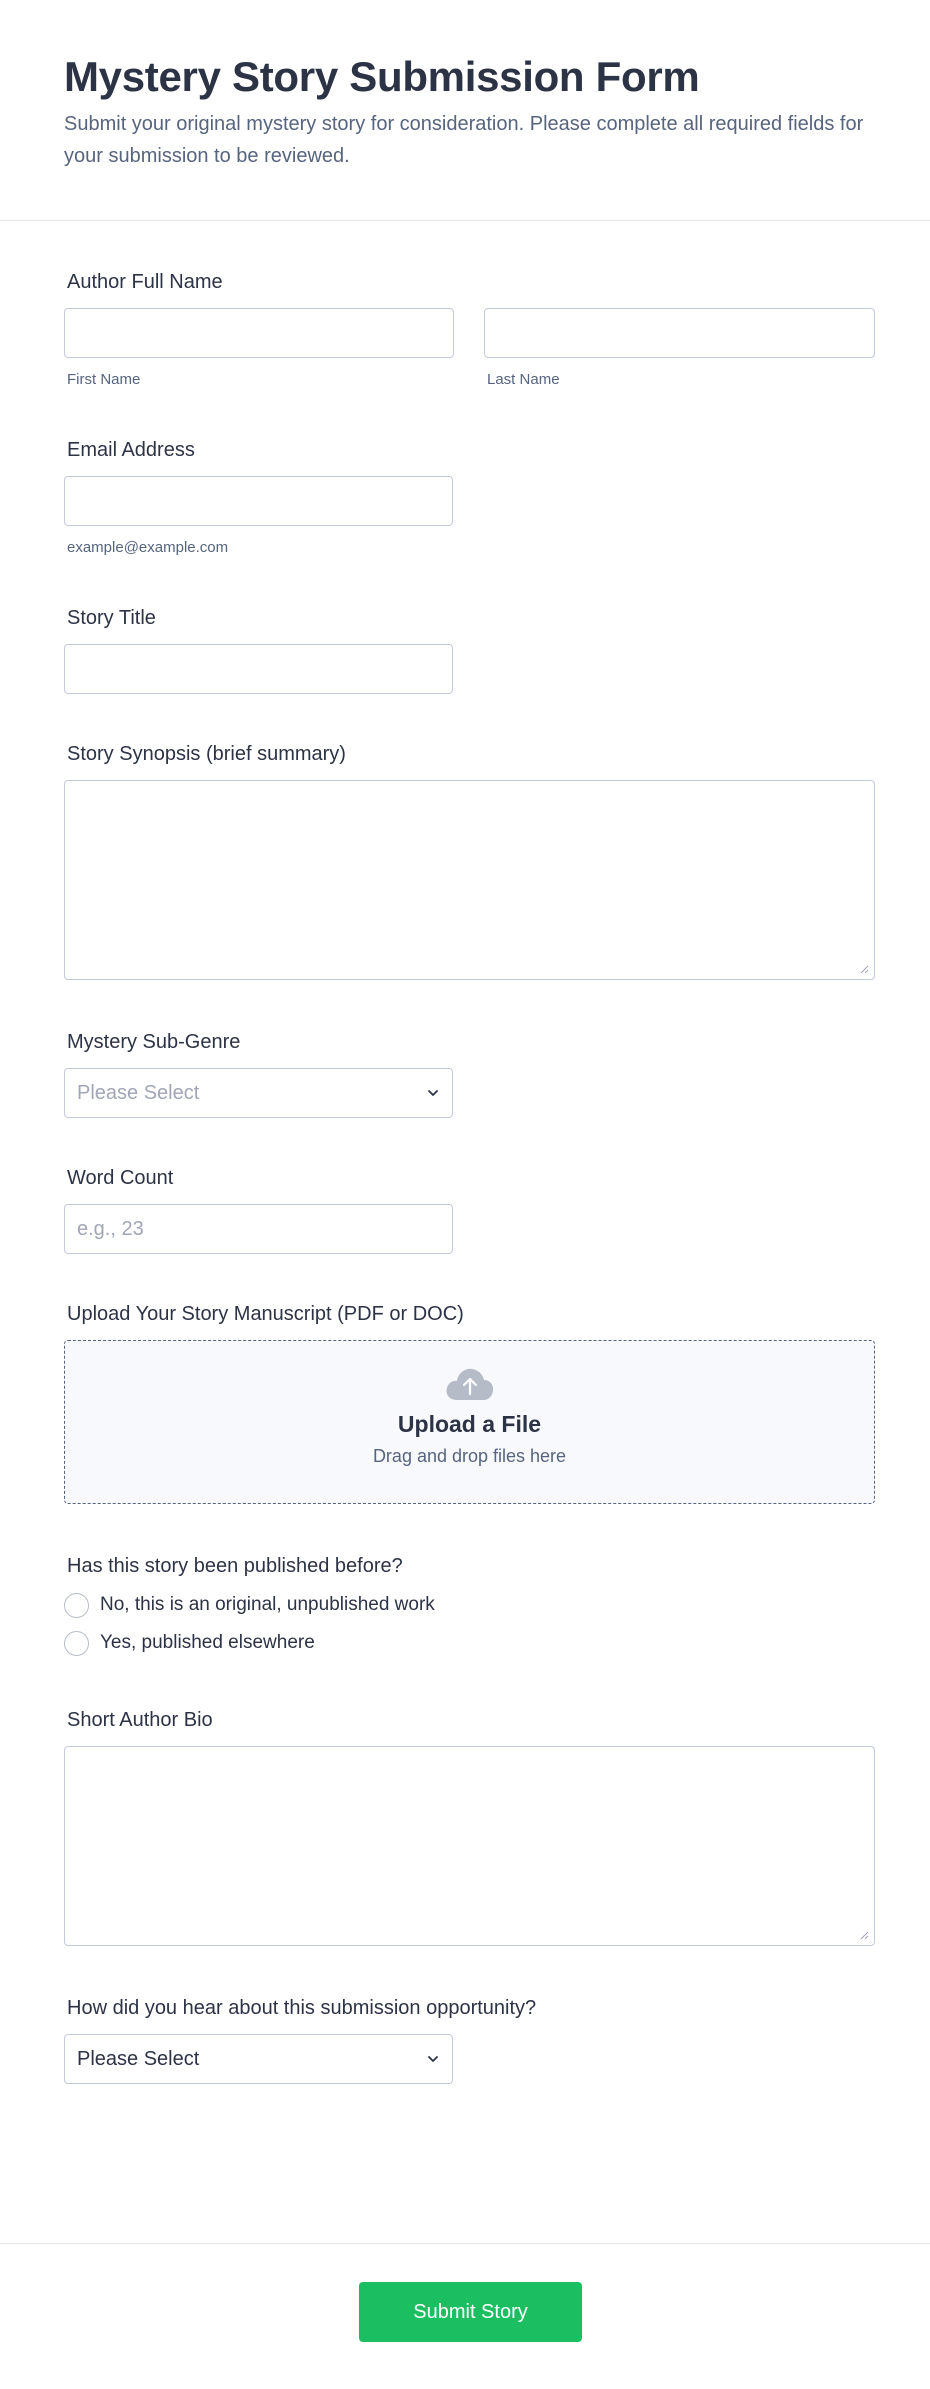 The image size is (930, 2389). Describe the element at coordinates (131, 450) in the screenshot. I see `email-label: Email Address` at that location.